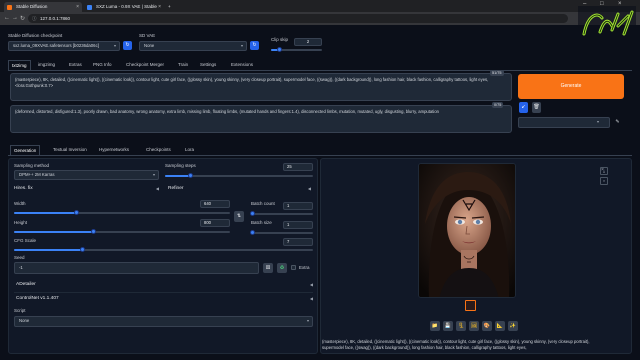 This screenshot has height=360, width=640. I want to click on width-slider-fill, so click(45, 213).